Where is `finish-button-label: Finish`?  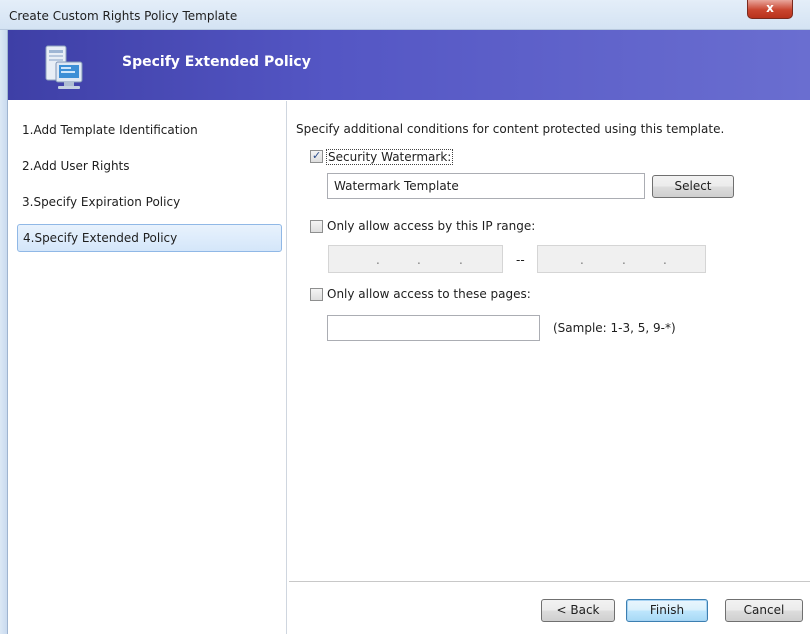 finish-button-label: Finish is located at coordinates (667, 610).